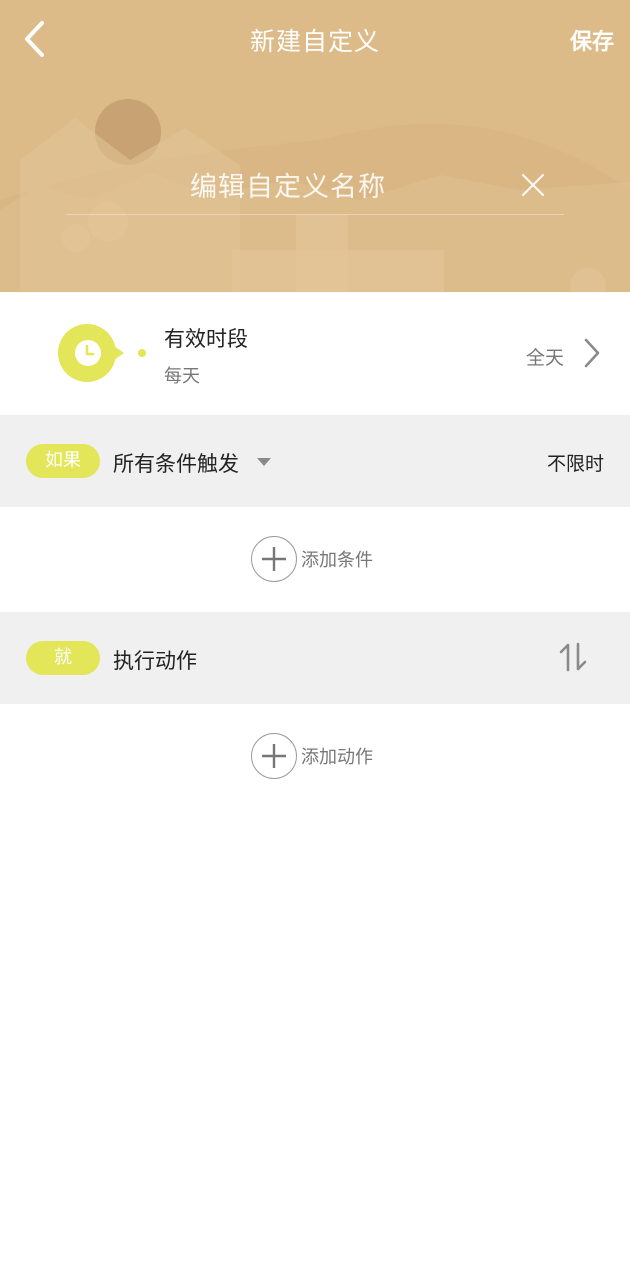 The height and width of the screenshot is (1280, 630). I want to click on sort-actions-button, so click(573, 659).